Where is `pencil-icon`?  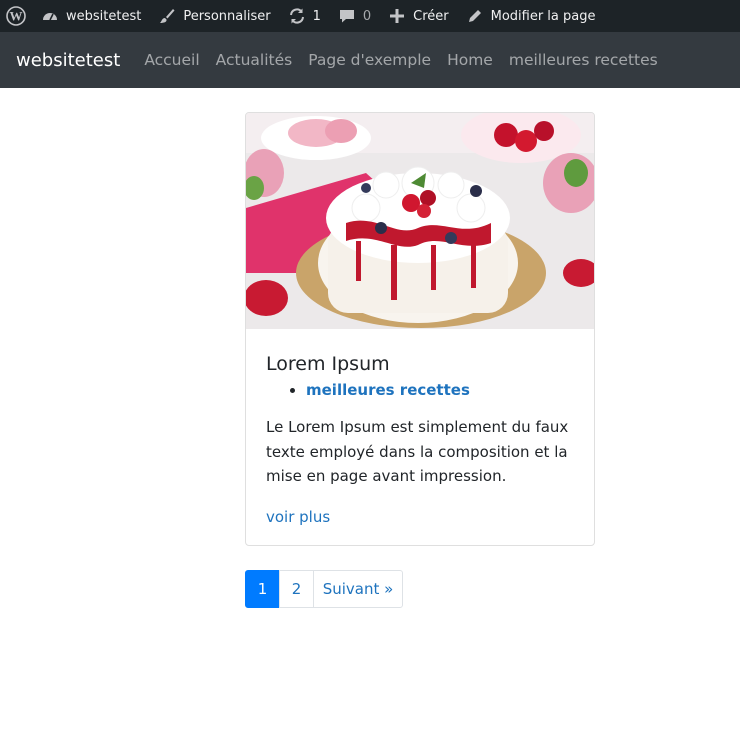 pencil-icon is located at coordinates (475, 16).